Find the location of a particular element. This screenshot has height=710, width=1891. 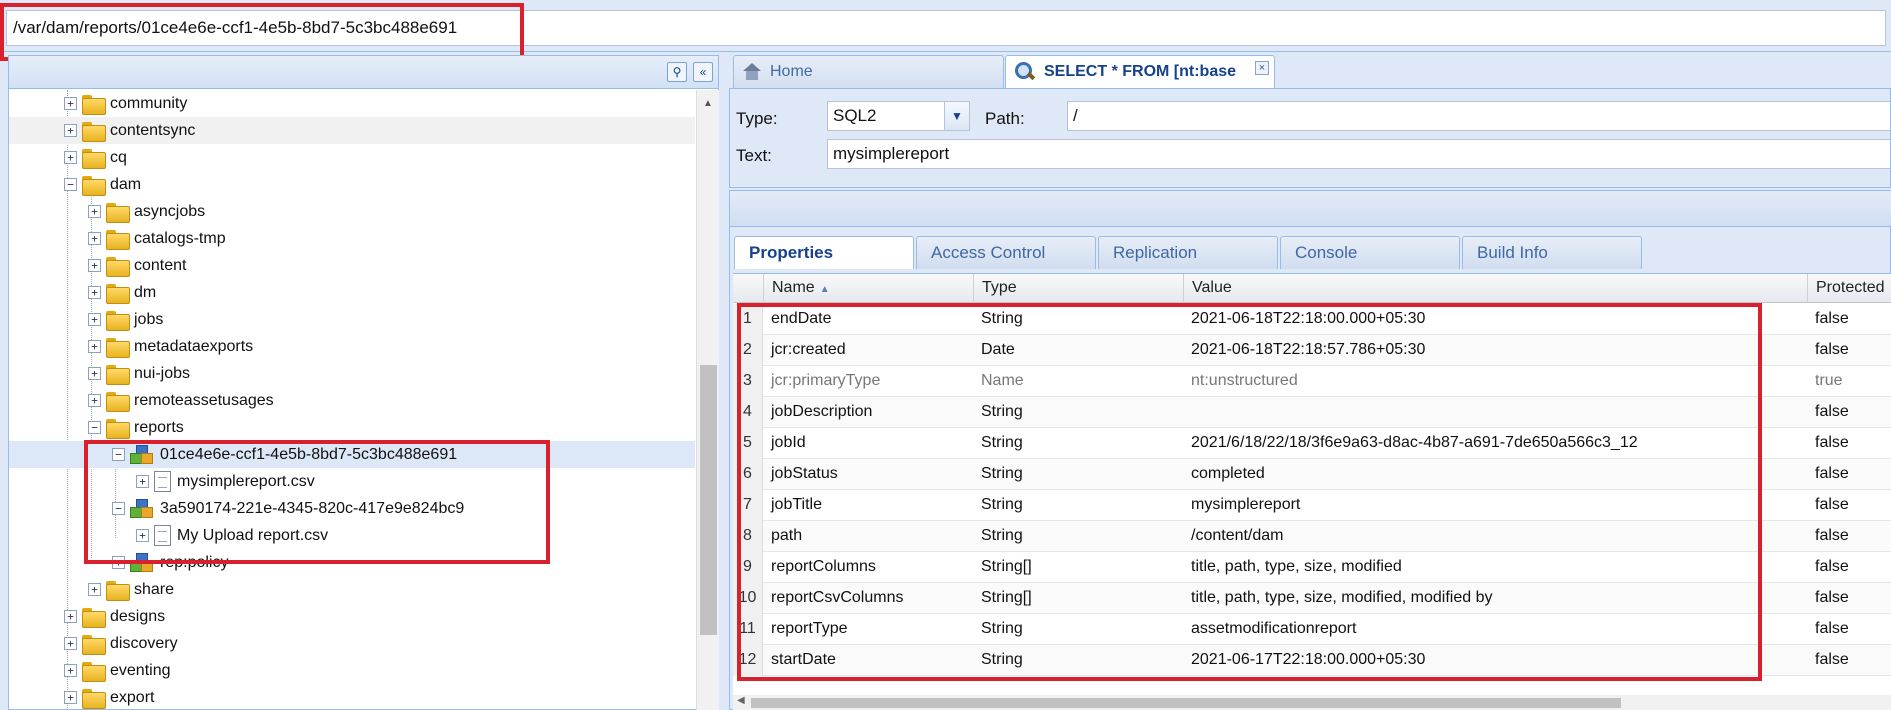

column-header-name: Name ▲ is located at coordinates (868, 288).